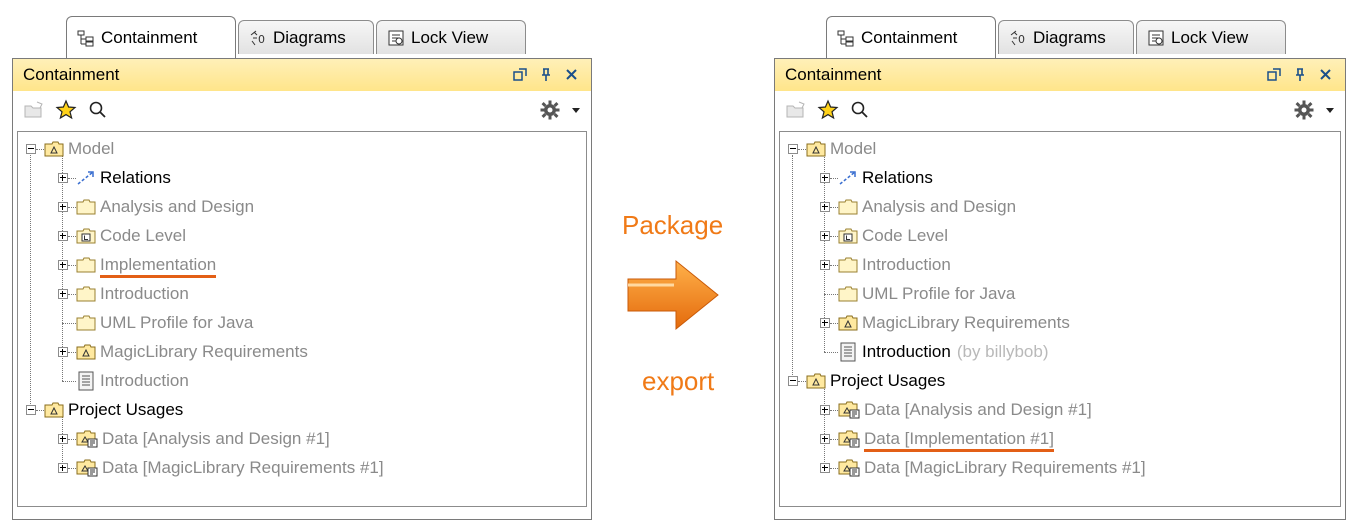 This screenshot has height=523, width=1346. Describe the element at coordinates (1156, 38) in the screenshot. I see `lock-view-tab-icon` at that location.